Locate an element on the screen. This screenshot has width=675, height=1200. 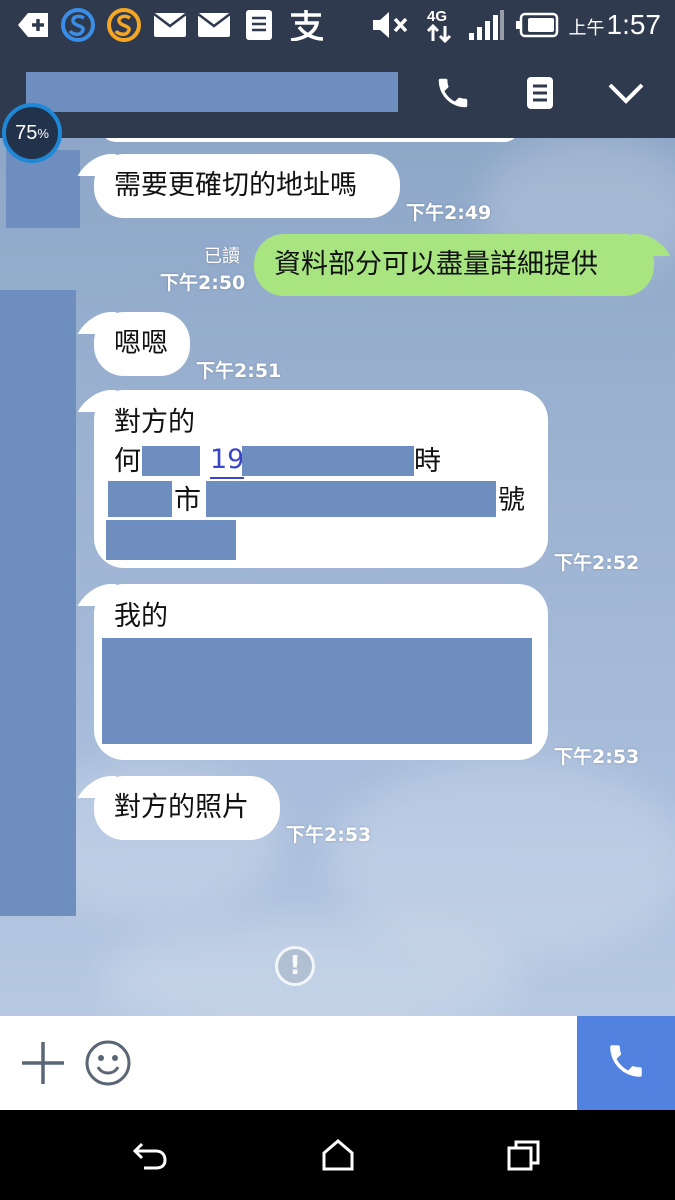
phone-button is located at coordinates (453, 95).